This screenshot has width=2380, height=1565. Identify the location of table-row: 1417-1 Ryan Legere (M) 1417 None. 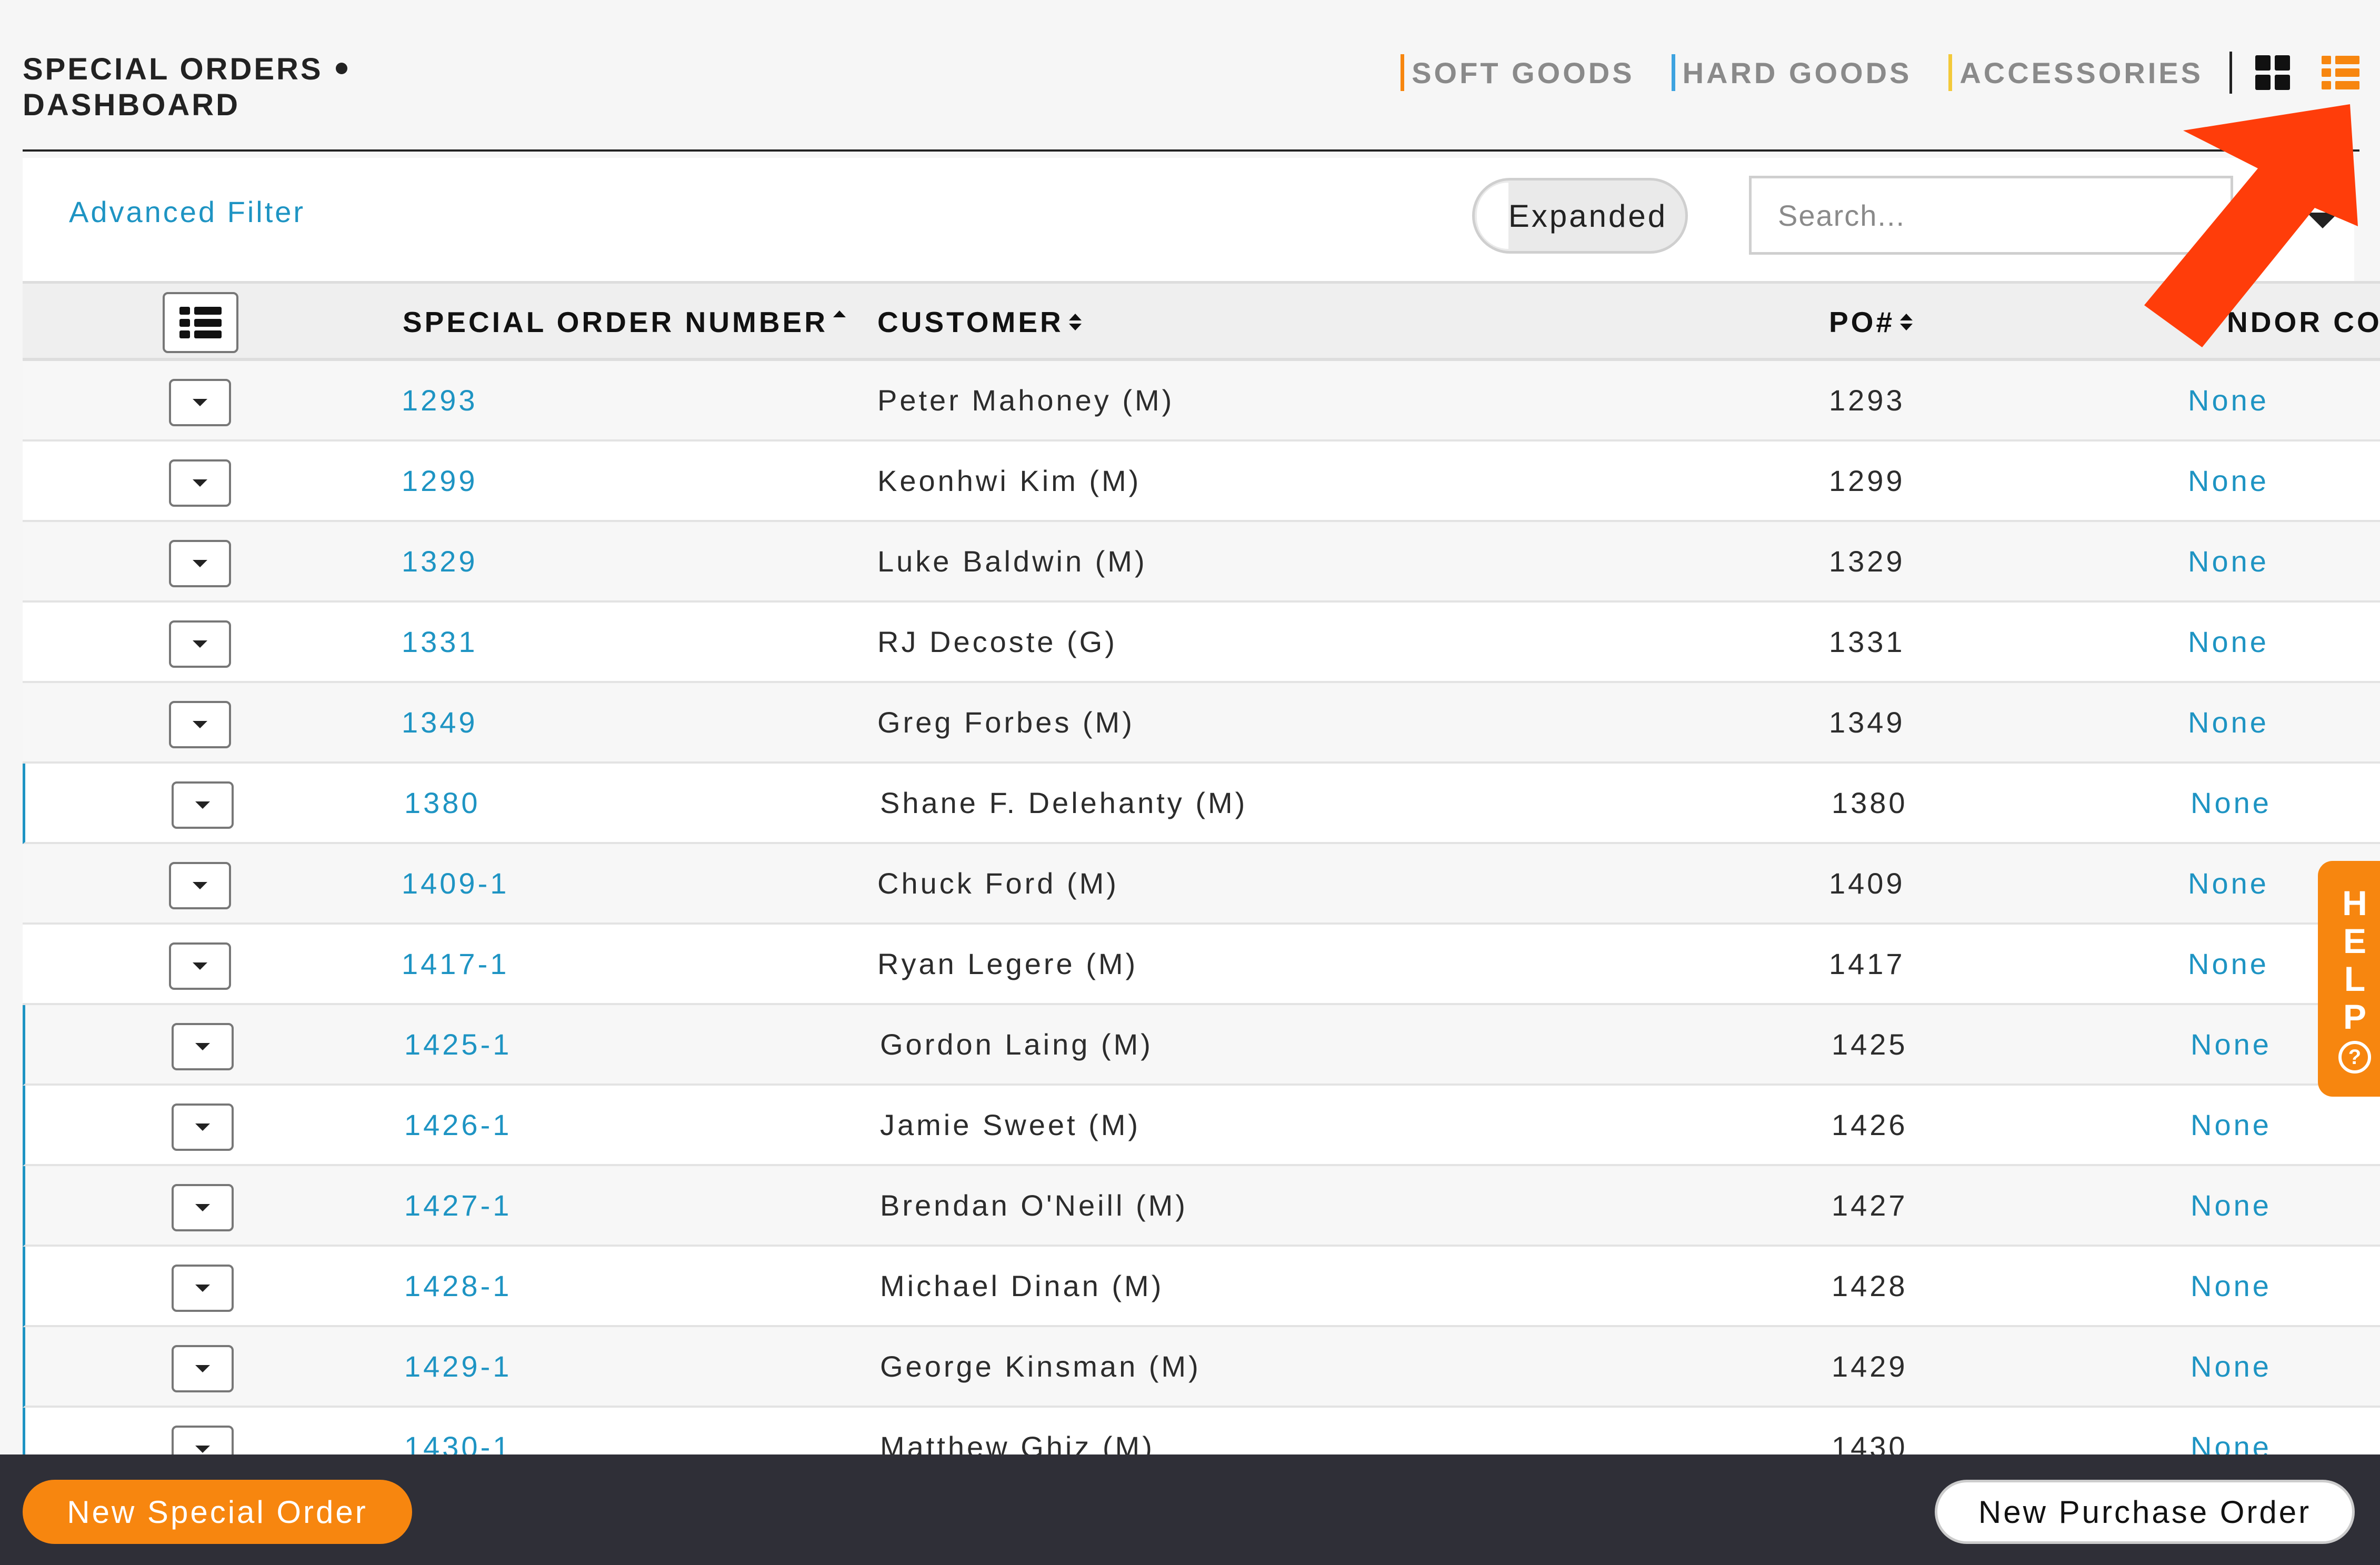
(1201, 965).